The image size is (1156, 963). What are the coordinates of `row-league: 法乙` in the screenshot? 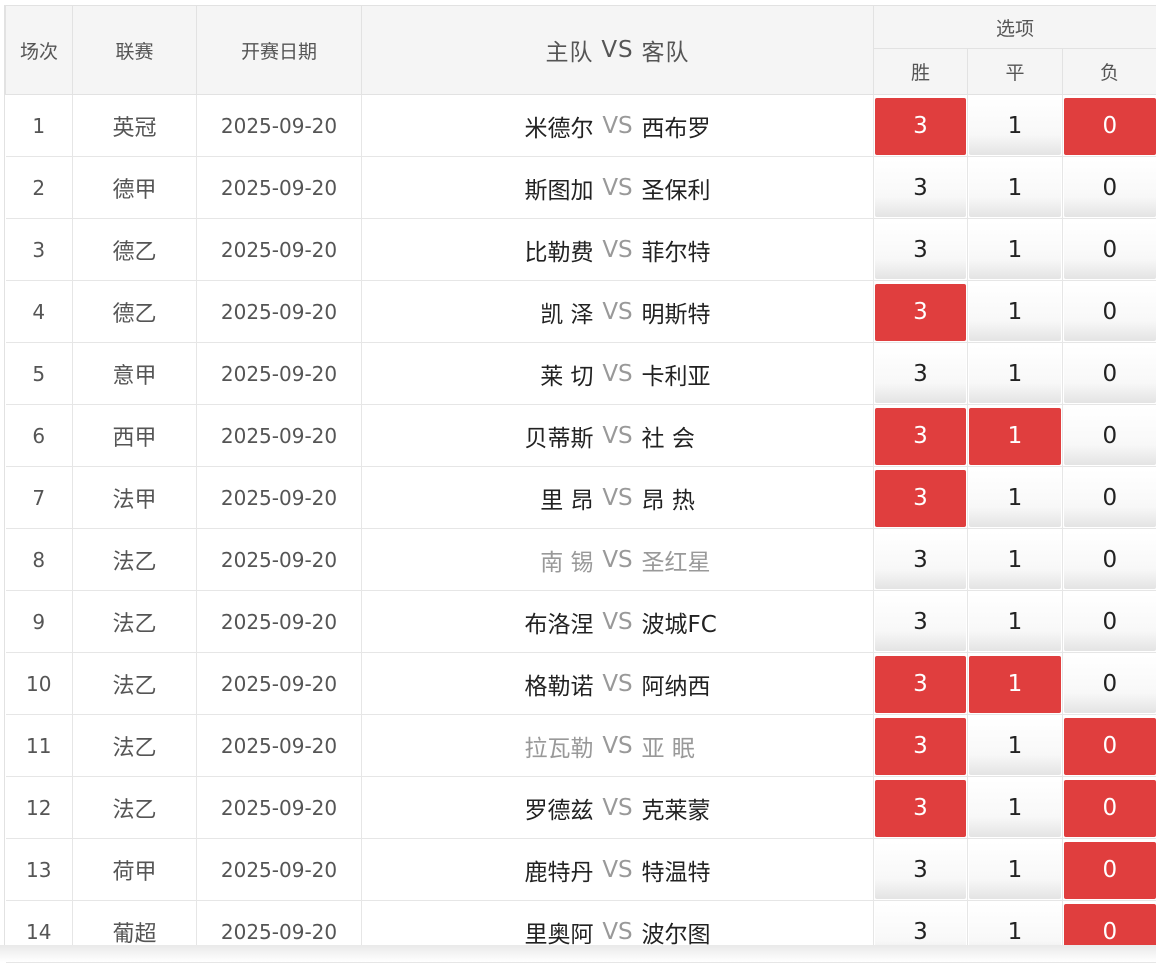 It's located at (135, 684).